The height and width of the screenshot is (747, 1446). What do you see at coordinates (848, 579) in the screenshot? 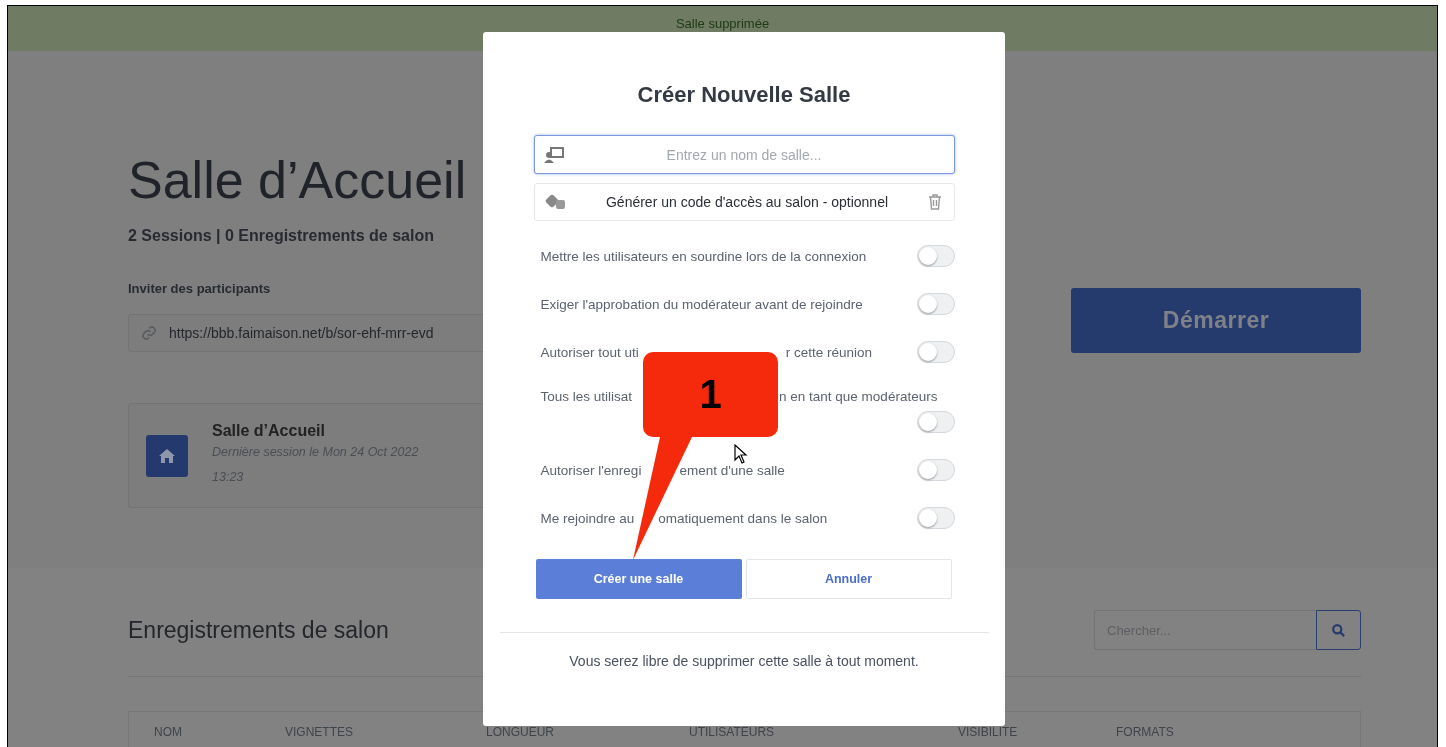
I see `cancel-button: Annuler` at bounding box center [848, 579].